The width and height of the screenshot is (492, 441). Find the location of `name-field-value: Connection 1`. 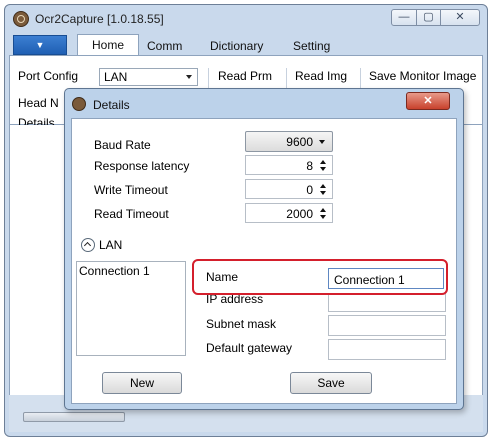

name-field-value: Connection 1 is located at coordinates (369, 280).